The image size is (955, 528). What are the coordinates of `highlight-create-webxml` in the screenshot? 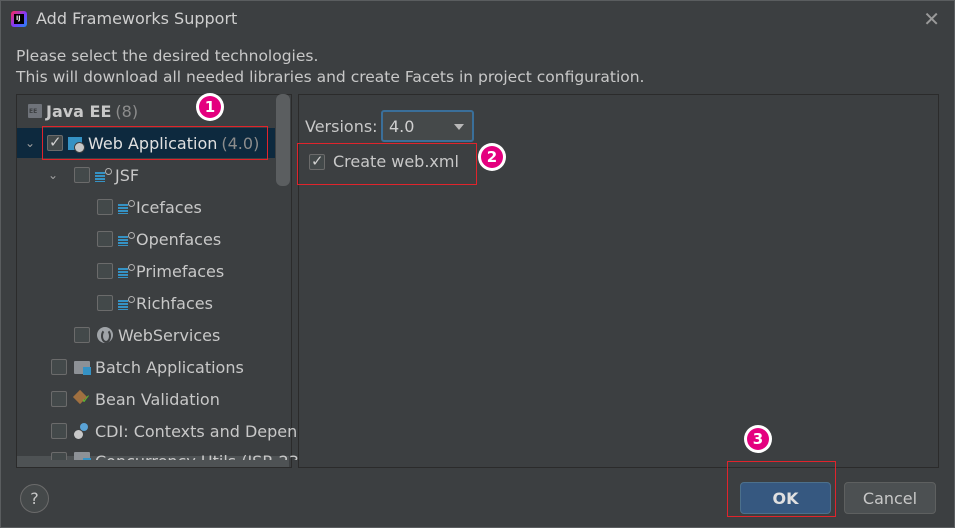 It's located at (387, 164).